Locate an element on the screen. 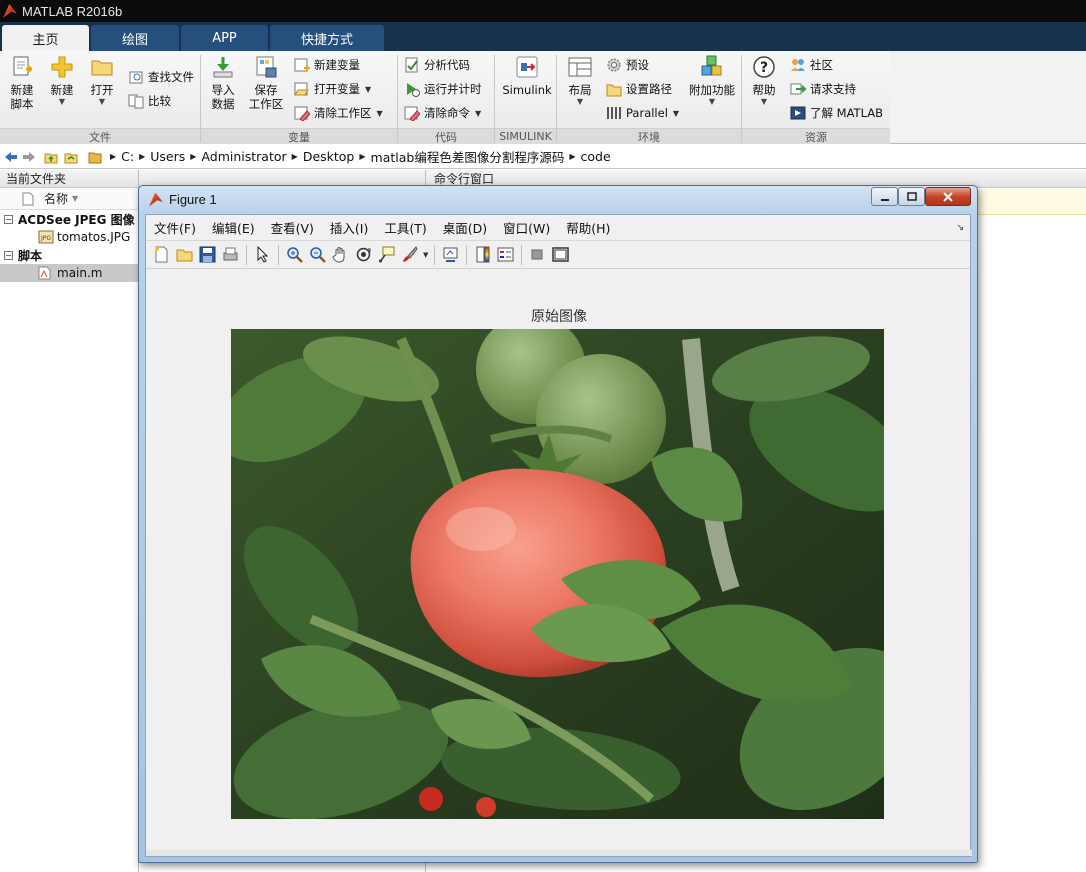 The image size is (1086, 872). analyze-code-button: 分析代码 is located at coordinates (437, 65).